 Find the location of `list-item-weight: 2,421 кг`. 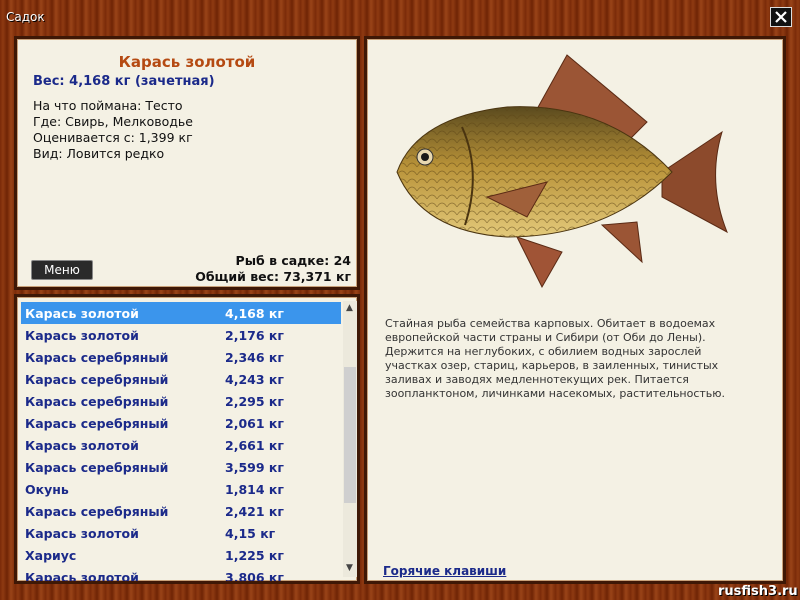

list-item-weight: 2,421 кг is located at coordinates (254, 511).